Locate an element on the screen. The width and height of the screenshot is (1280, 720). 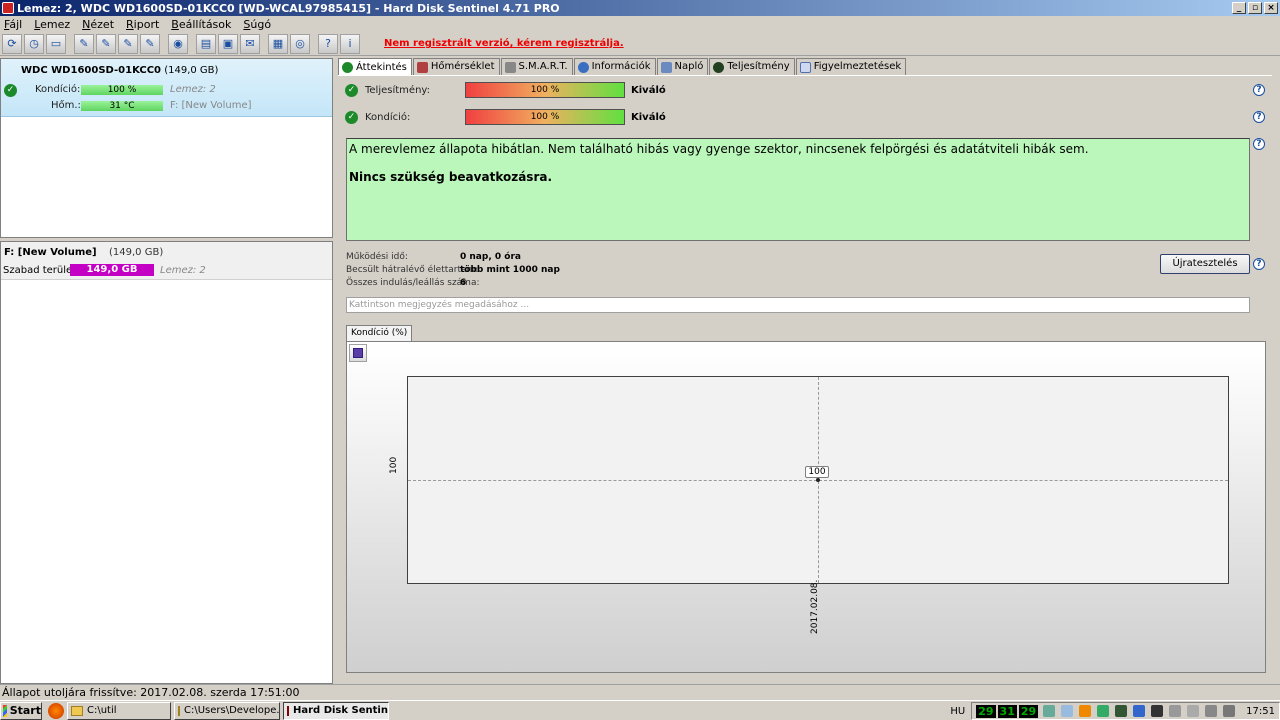
task-util-folder: C:\util is located at coordinates (119, 710).